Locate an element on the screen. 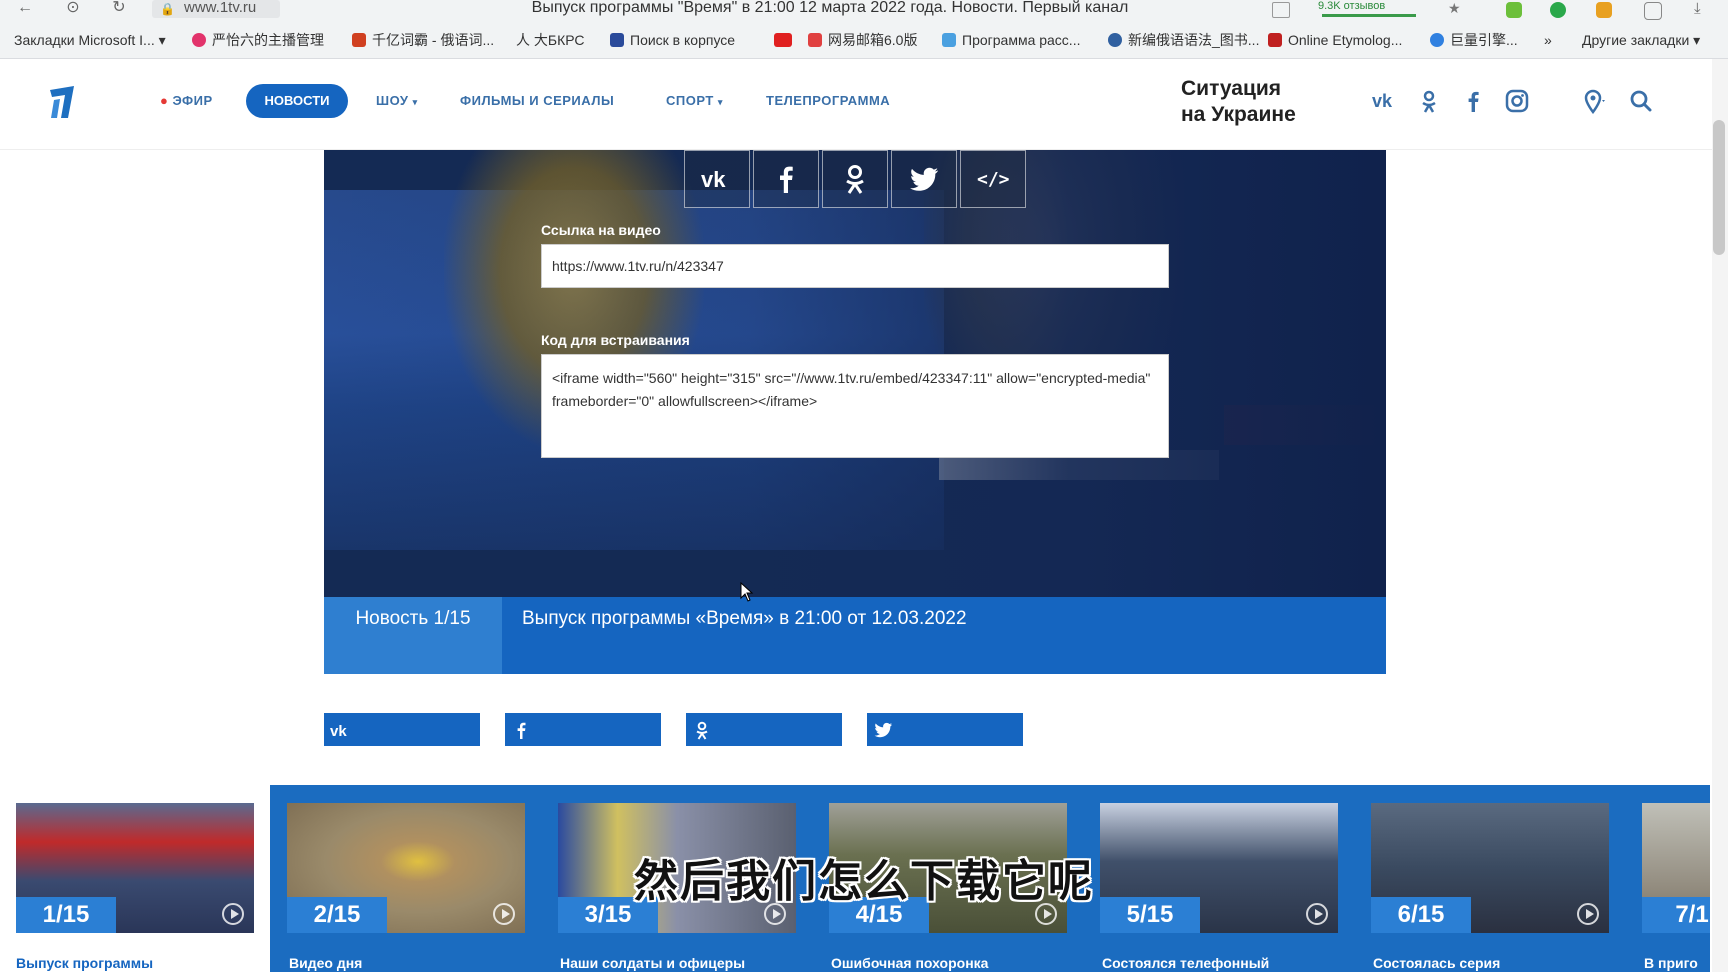 Image resolution: width=1728 pixels, height=972 pixels. instagram-icon is located at coordinates (1517, 101).